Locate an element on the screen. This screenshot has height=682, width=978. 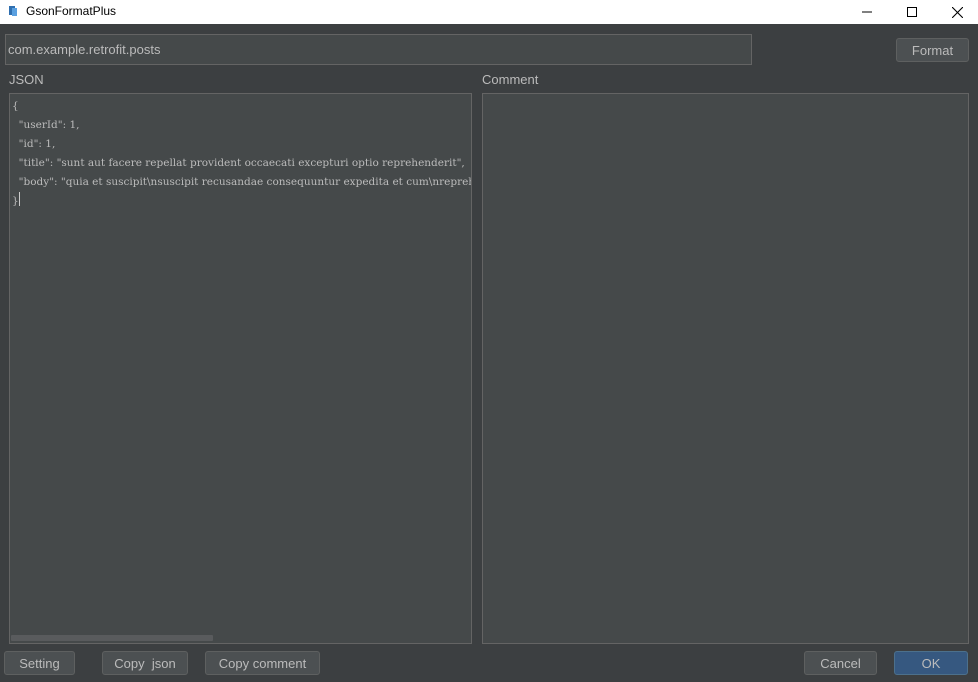
copy-comment-button: Copy comment is located at coordinates (262, 663).